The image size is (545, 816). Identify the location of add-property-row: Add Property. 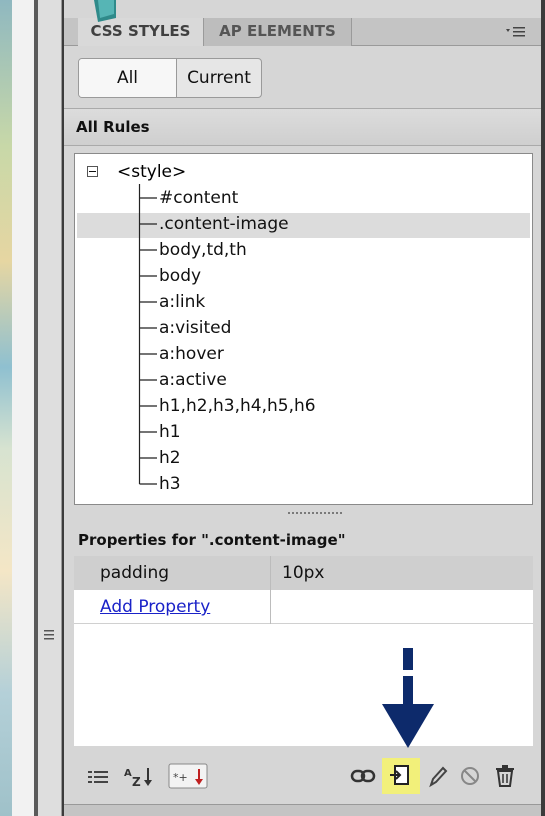
(303, 607).